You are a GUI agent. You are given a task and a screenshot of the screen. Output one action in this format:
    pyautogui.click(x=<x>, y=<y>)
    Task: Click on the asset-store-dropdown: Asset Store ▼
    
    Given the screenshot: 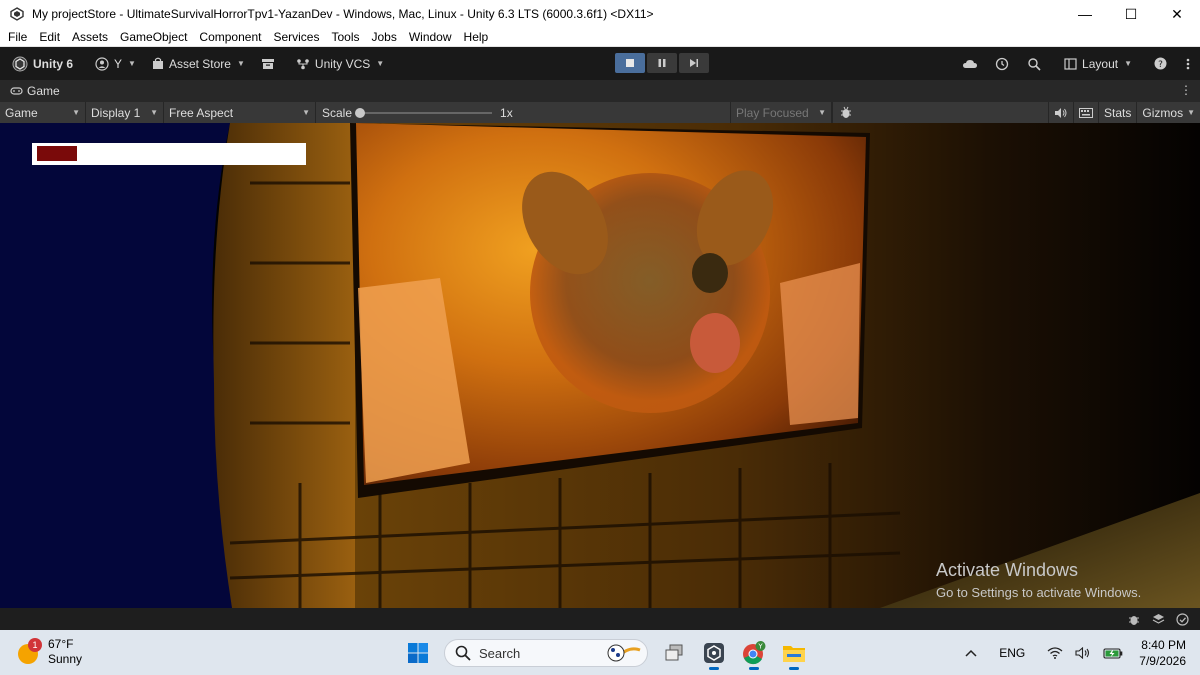 What is the action you would take?
    pyautogui.click(x=198, y=64)
    